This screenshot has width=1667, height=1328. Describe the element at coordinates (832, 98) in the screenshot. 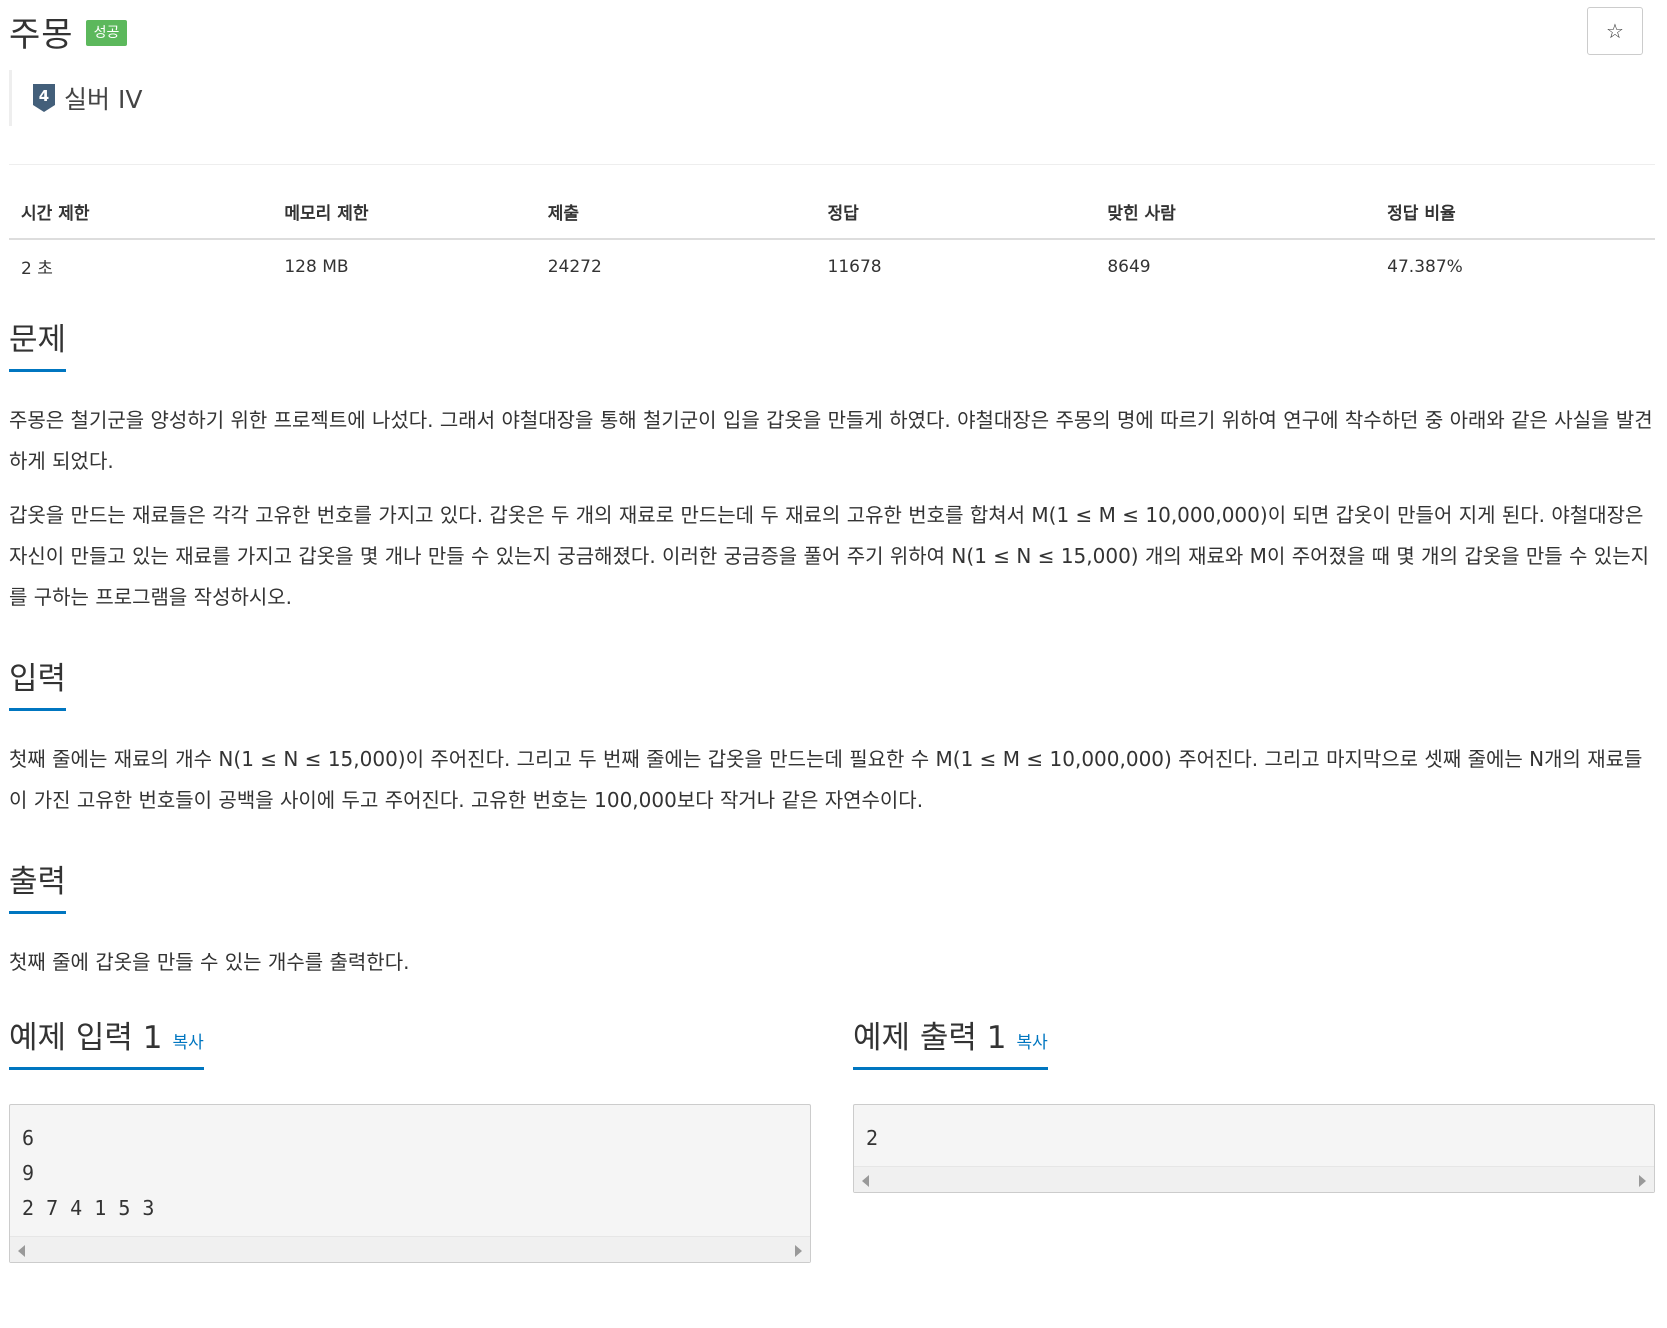

I see `tier-row: 4 실버 IV` at that location.